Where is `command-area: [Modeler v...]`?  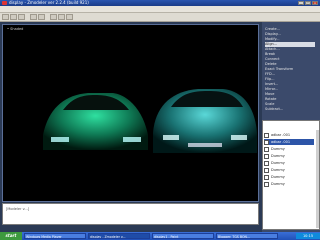
command-area: [Modeler v...] is located at coordinates (130, 214).